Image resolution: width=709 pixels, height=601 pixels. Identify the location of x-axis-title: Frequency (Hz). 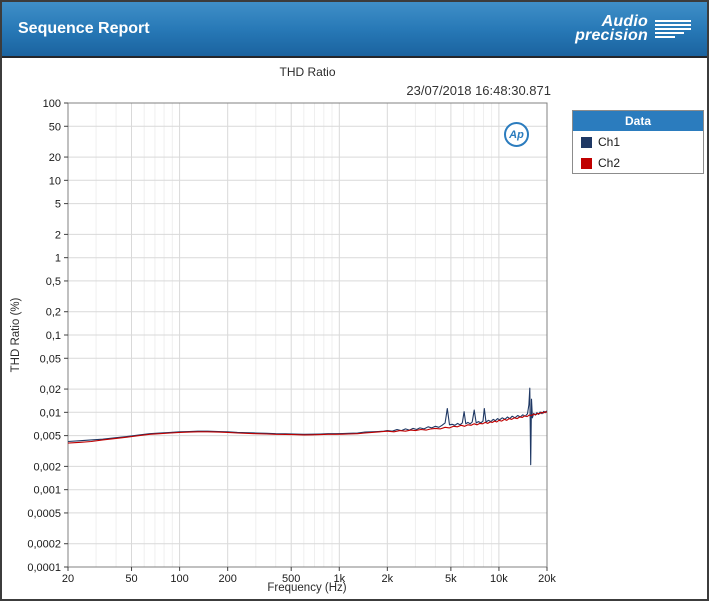
(307, 588).